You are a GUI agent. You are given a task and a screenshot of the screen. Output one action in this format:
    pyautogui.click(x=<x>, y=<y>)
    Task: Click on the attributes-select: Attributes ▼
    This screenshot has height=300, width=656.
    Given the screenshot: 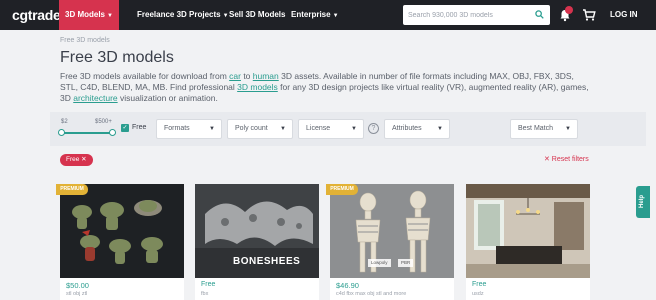 What is the action you would take?
    pyautogui.click(x=417, y=129)
    